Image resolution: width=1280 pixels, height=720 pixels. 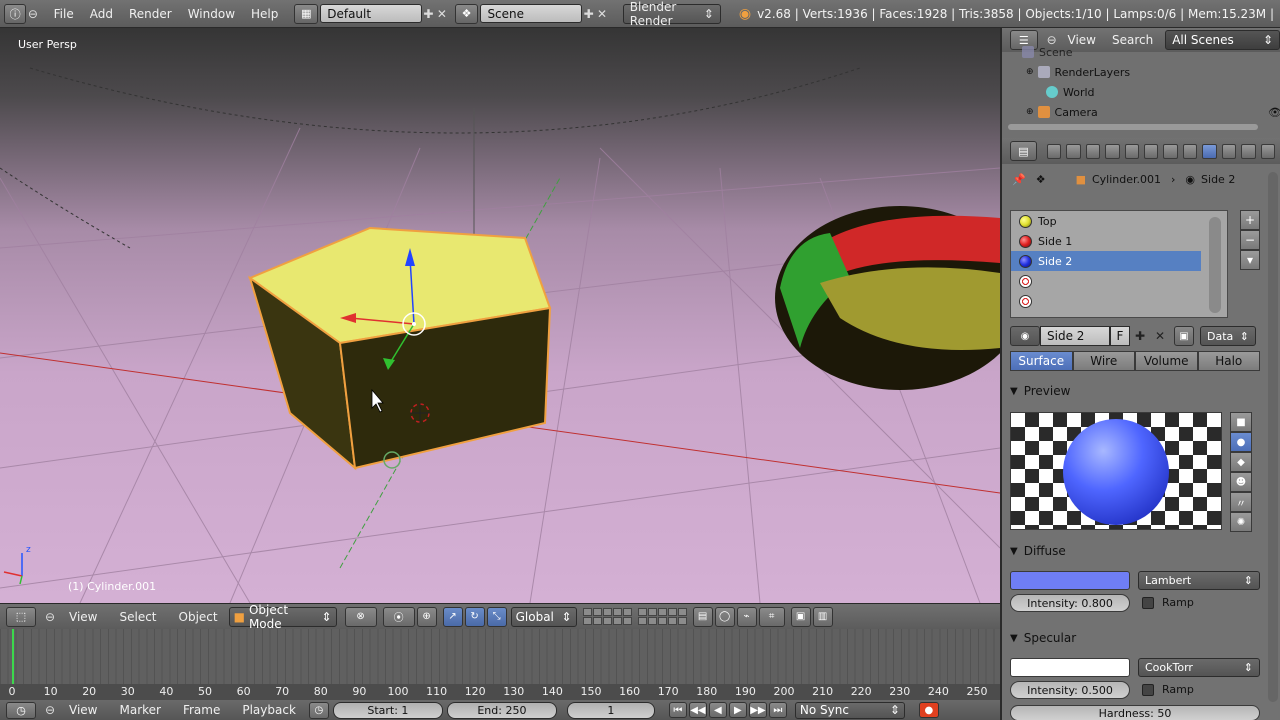 What do you see at coordinates (531, 13) in the screenshot?
I see `scene-field: Scene` at bounding box center [531, 13].